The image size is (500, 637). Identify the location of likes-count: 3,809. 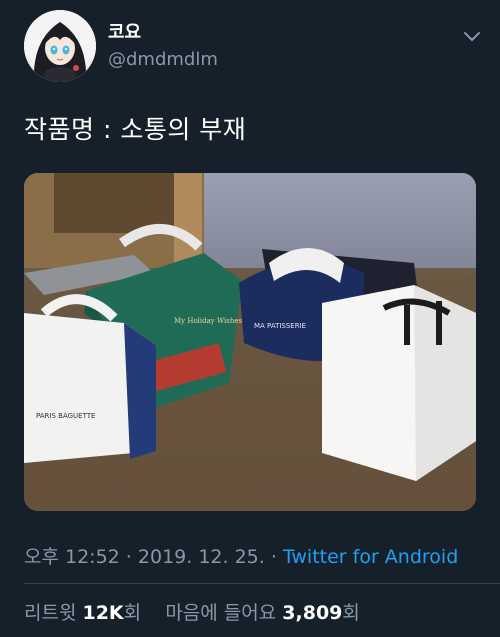
(312, 613).